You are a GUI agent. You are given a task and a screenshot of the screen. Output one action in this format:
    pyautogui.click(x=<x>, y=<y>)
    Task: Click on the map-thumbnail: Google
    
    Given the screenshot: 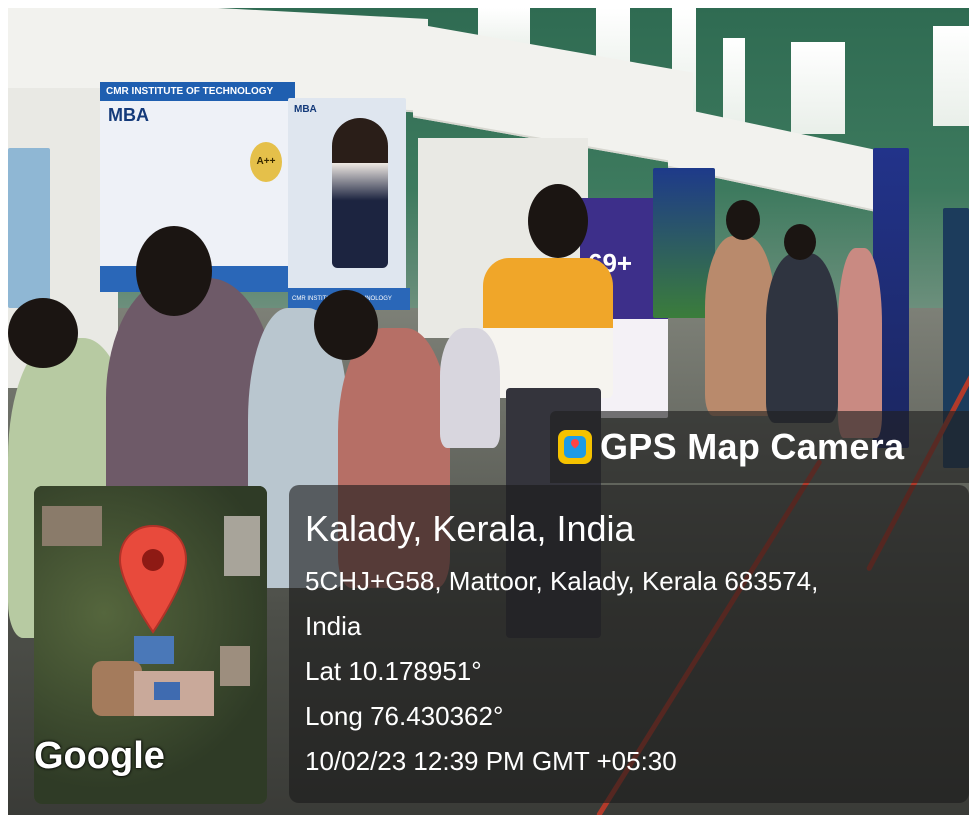 What is the action you would take?
    pyautogui.click(x=150, y=645)
    